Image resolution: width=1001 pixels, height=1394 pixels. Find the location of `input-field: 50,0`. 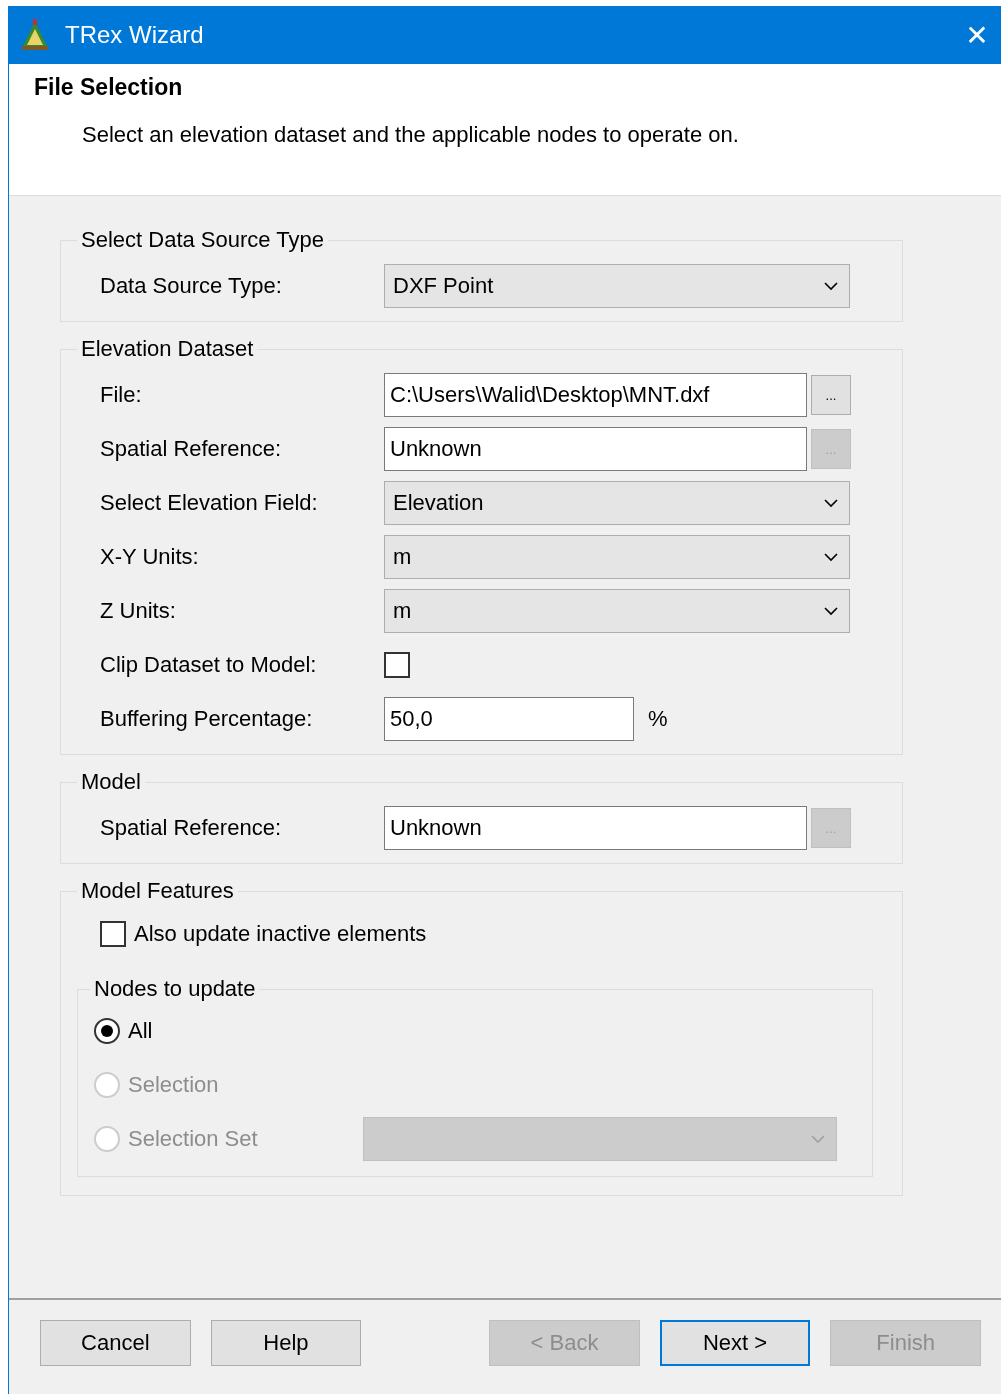

input-field: 50,0 is located at coordinates (509, 719).